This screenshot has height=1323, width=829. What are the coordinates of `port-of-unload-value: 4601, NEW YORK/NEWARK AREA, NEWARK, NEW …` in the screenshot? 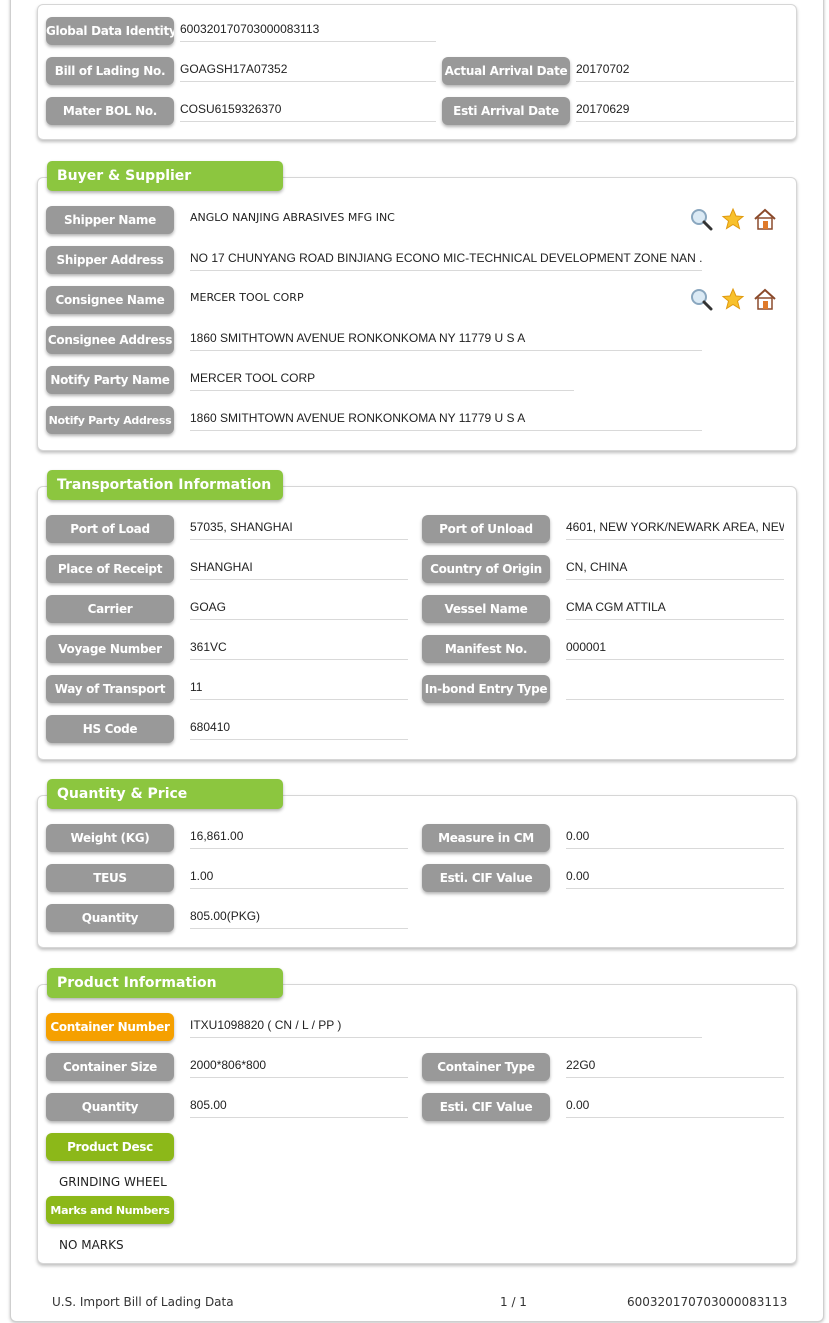 It's located at (675, 528).